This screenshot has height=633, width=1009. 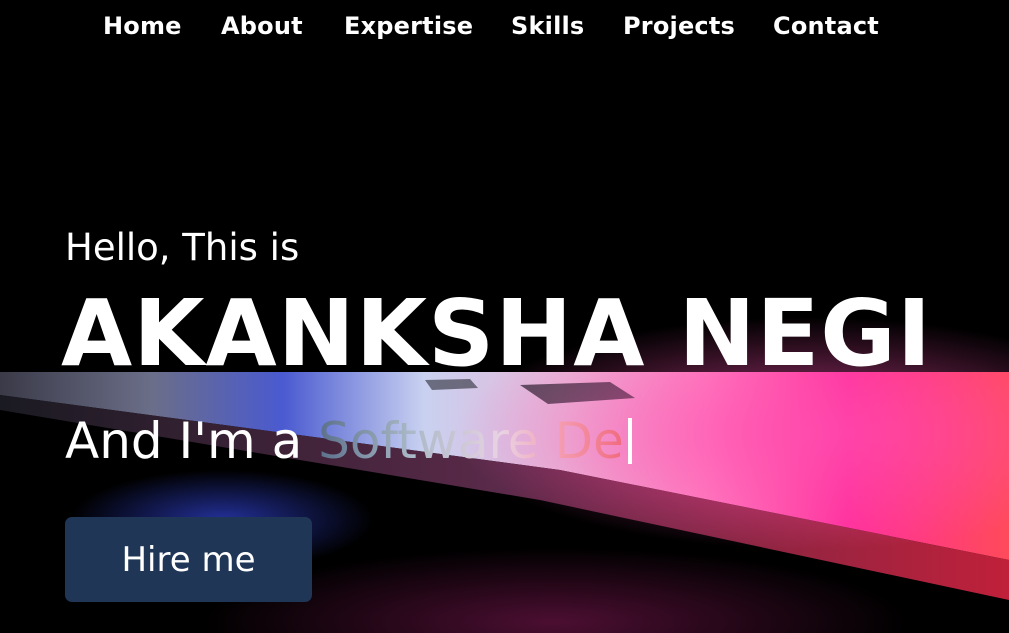 I want to click on nav-link-about: About, so click(x=262, y=26).